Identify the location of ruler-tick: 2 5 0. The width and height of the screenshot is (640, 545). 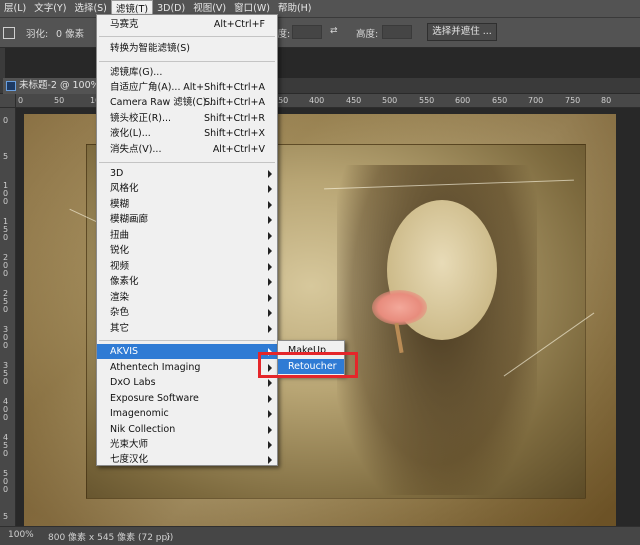
(6, 301).